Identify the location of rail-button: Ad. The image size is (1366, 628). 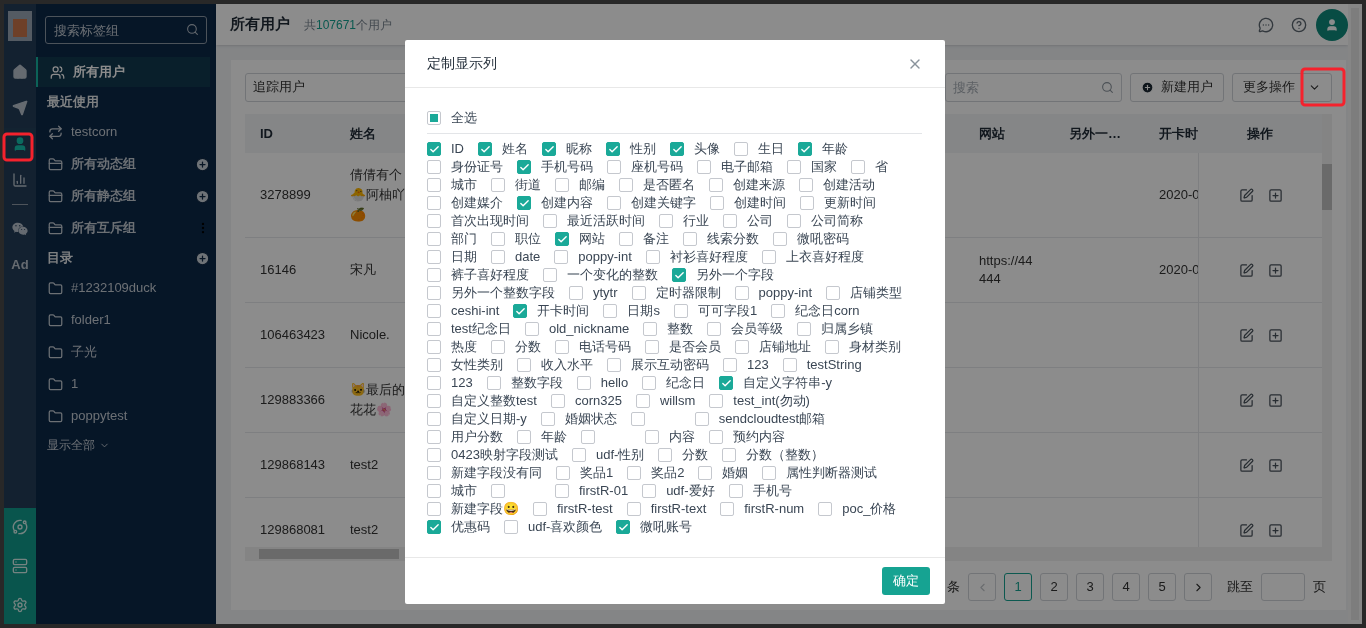
(20, 265).